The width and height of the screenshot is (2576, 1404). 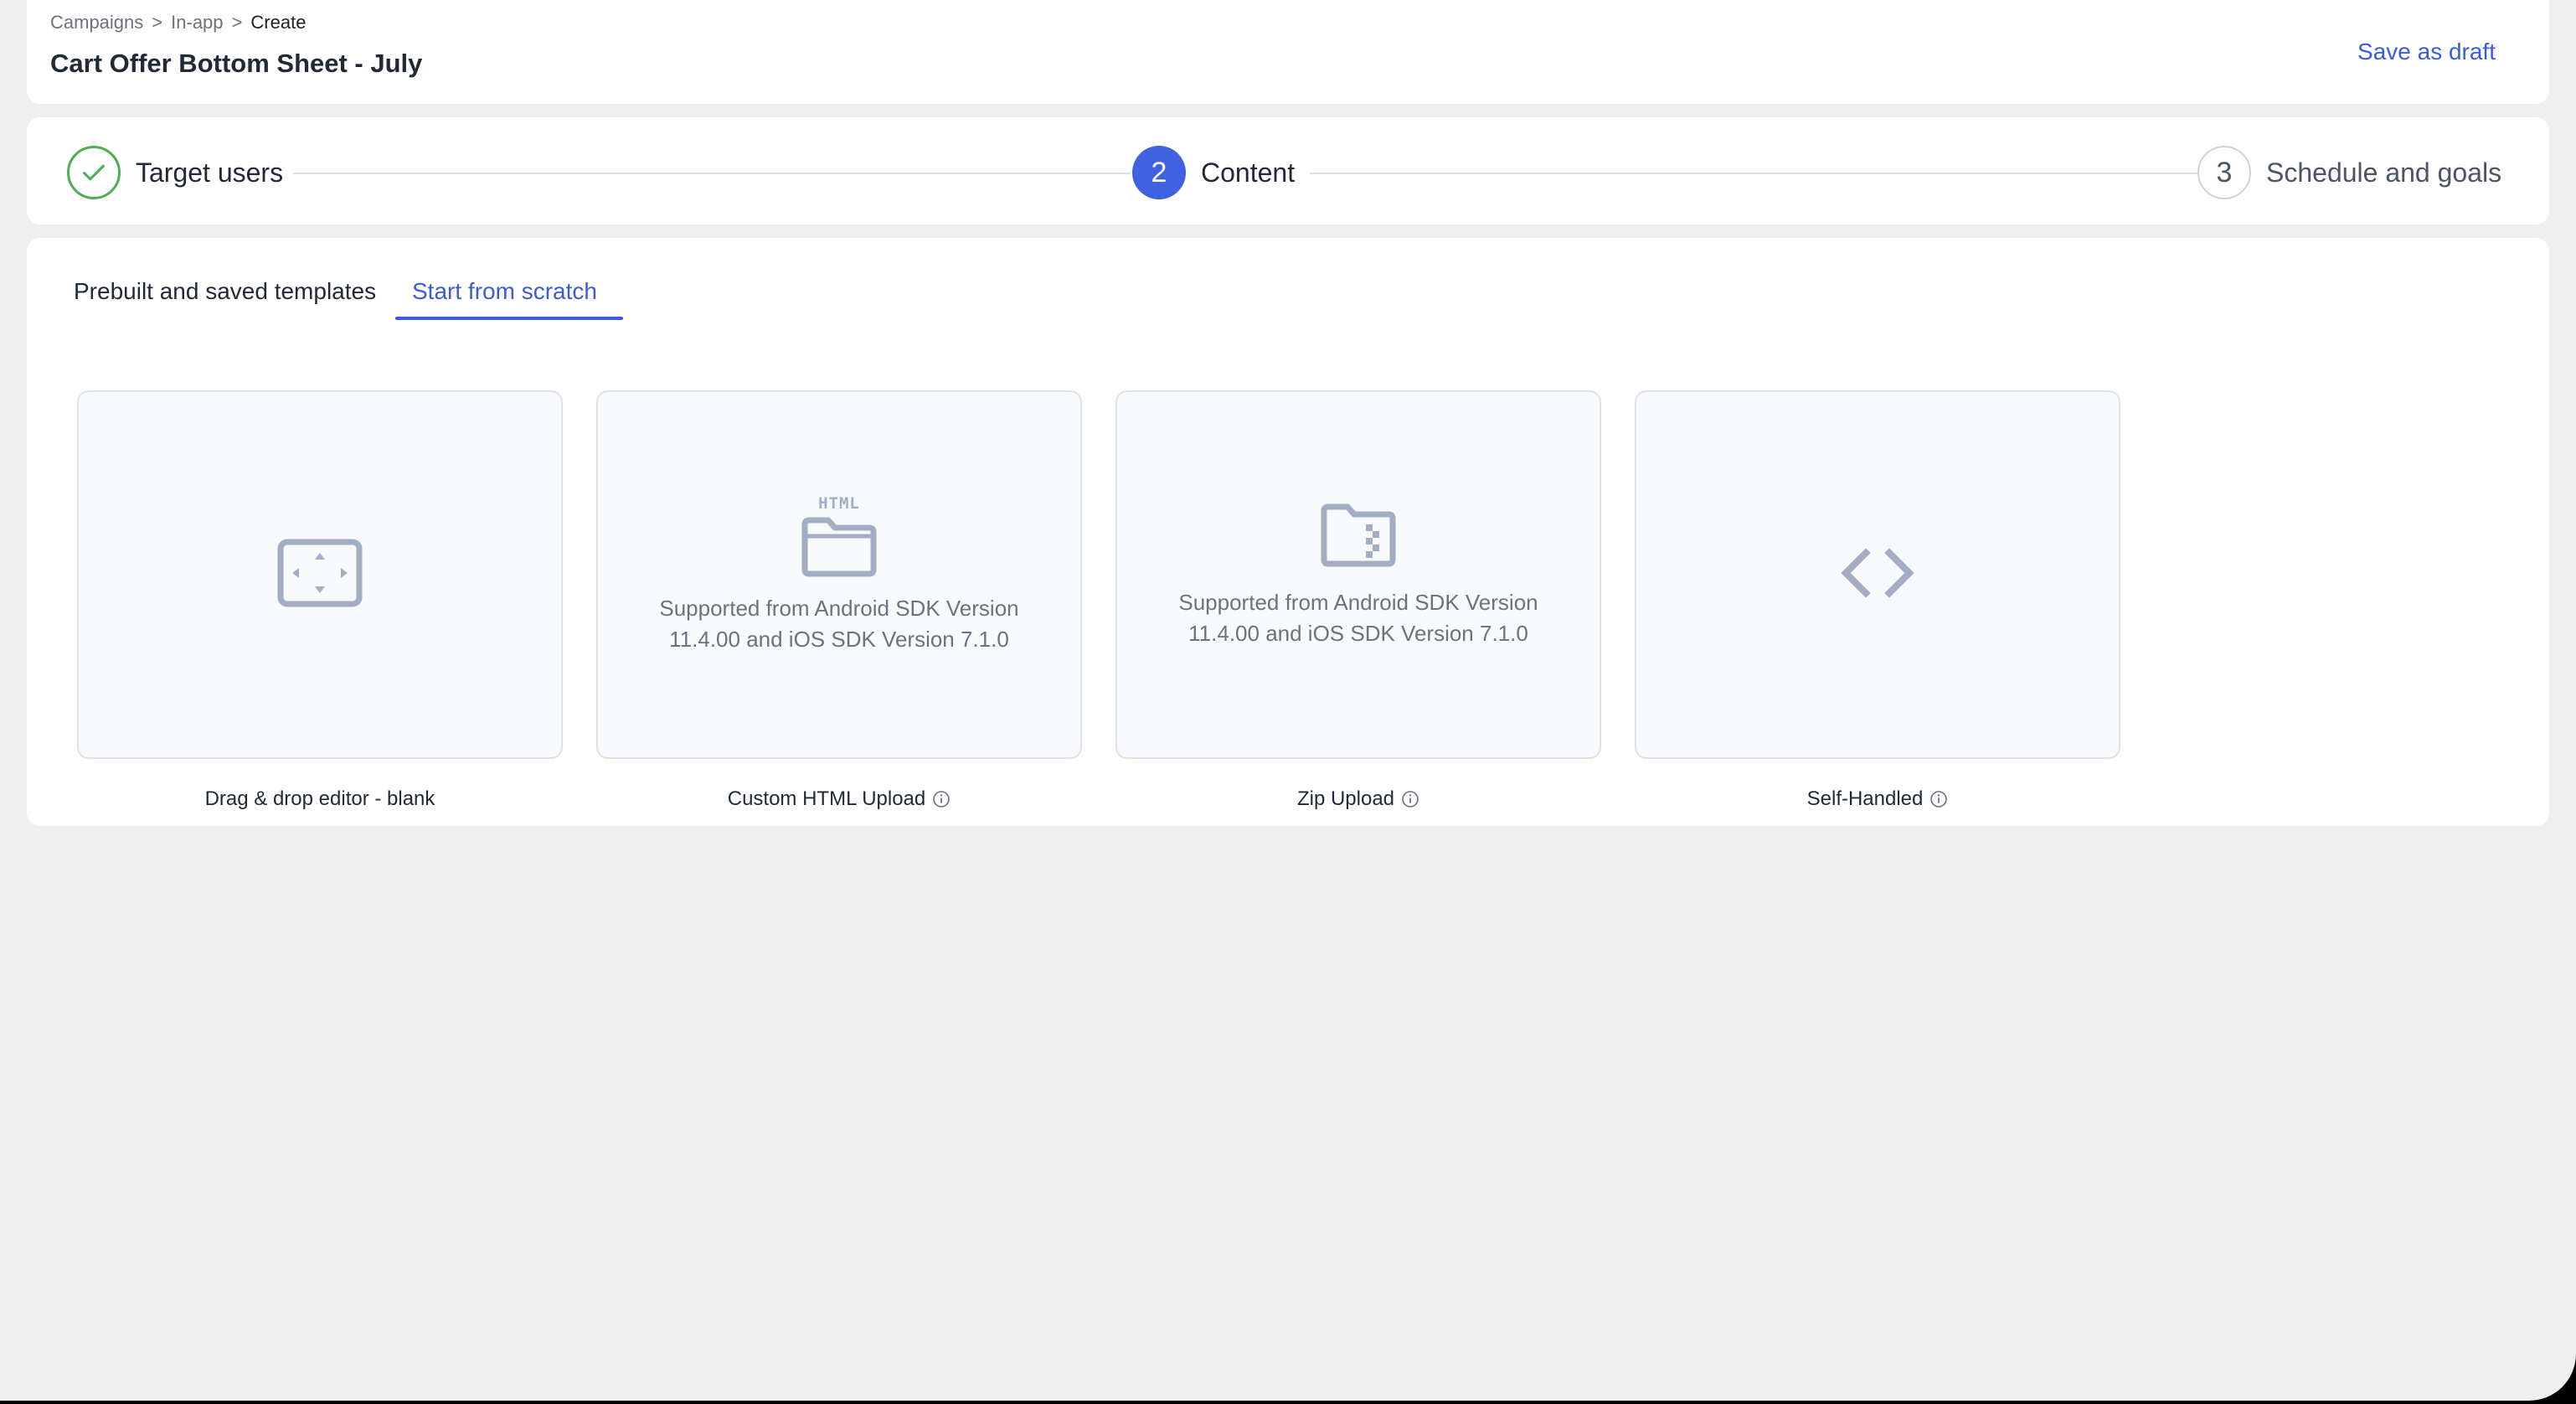 I want to click on step-schedule-and-goals: 3 Schedule and goals, so click(x=2349, y=172).